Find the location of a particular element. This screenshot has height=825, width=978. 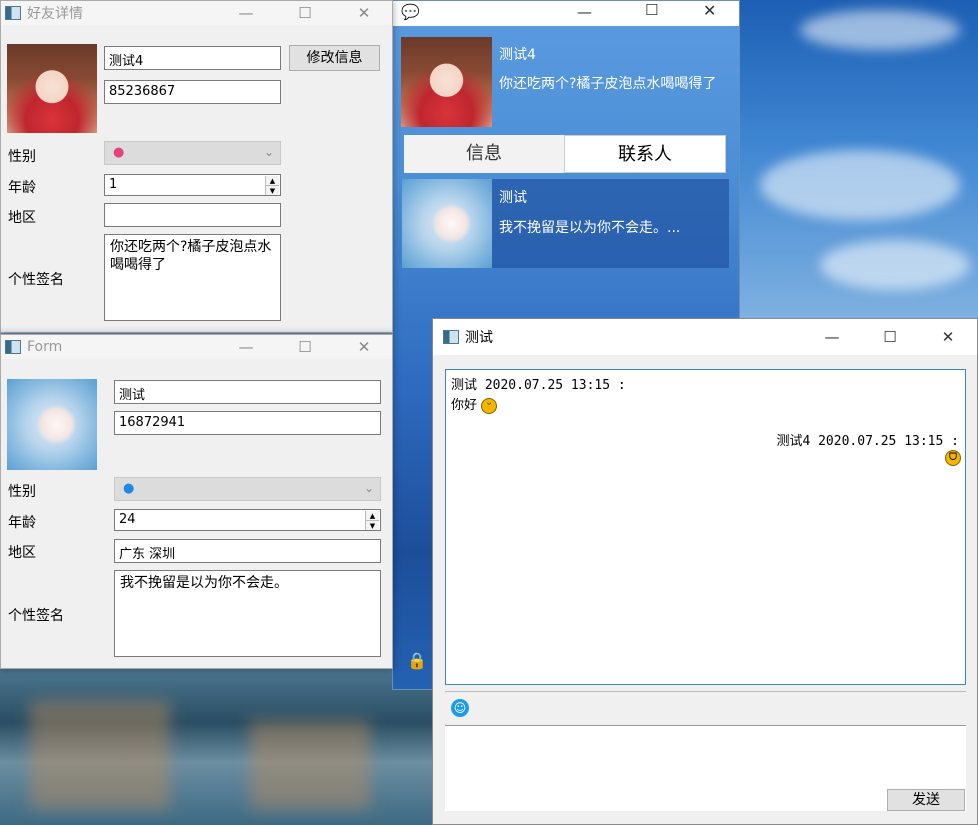

friend-detail-titlebar: 好友详情 — ☐ ✕ is located at coordinates (196, 13).